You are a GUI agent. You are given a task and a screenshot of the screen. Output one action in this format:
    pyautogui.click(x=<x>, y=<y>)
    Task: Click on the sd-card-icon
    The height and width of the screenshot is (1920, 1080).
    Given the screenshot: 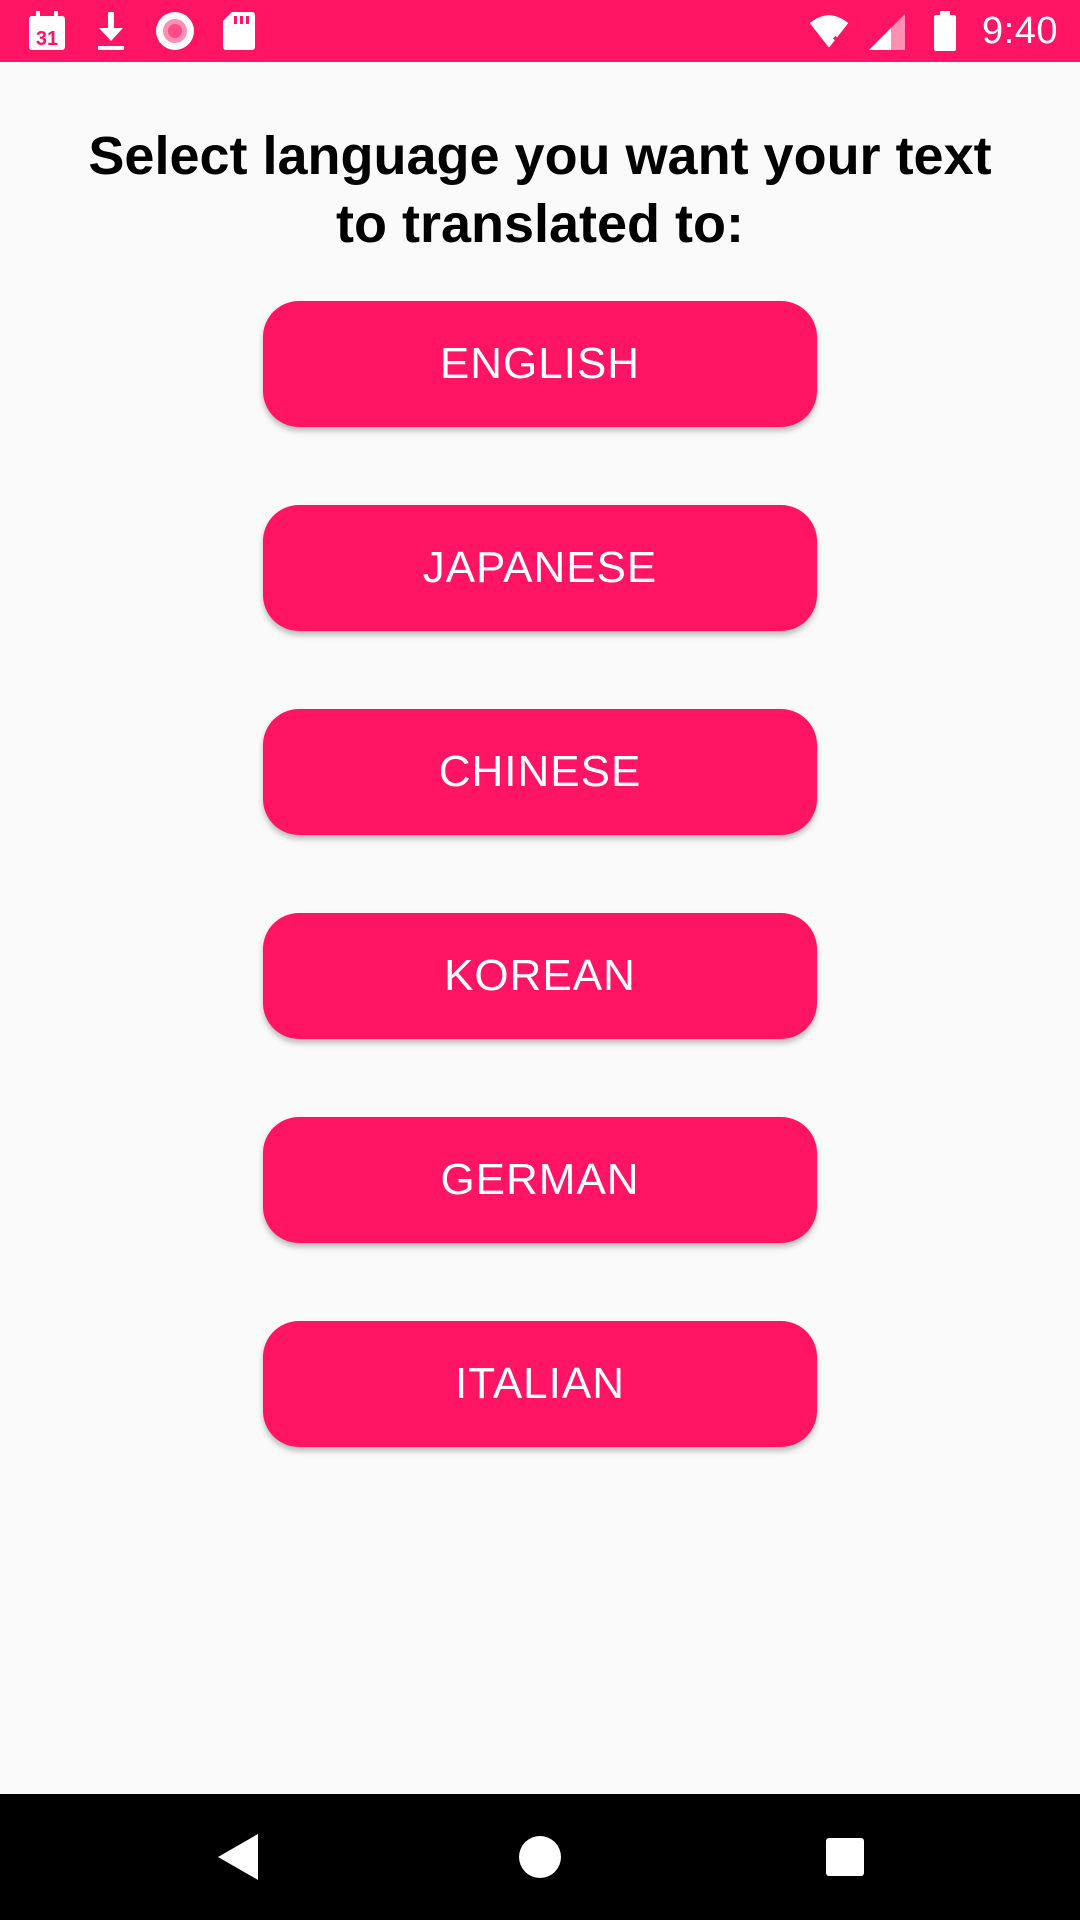 What is the action you would take?
    pyautogui.click(x=239, y=31)
    